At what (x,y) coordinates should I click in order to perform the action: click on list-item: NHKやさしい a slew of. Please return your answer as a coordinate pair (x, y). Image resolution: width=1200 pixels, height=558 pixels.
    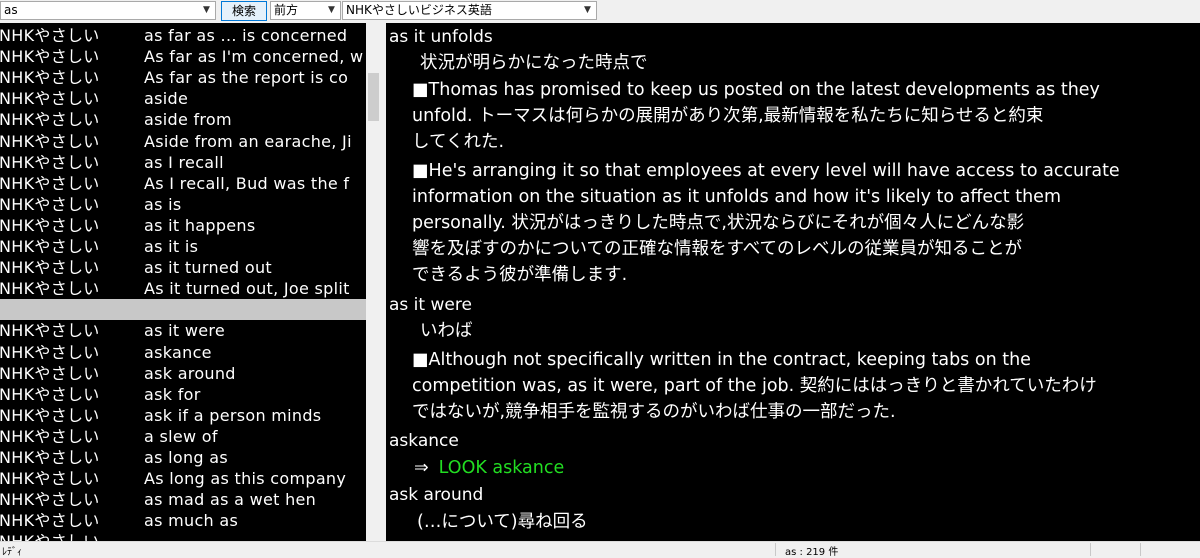
    Looking at the image, I should click on (183, 436).